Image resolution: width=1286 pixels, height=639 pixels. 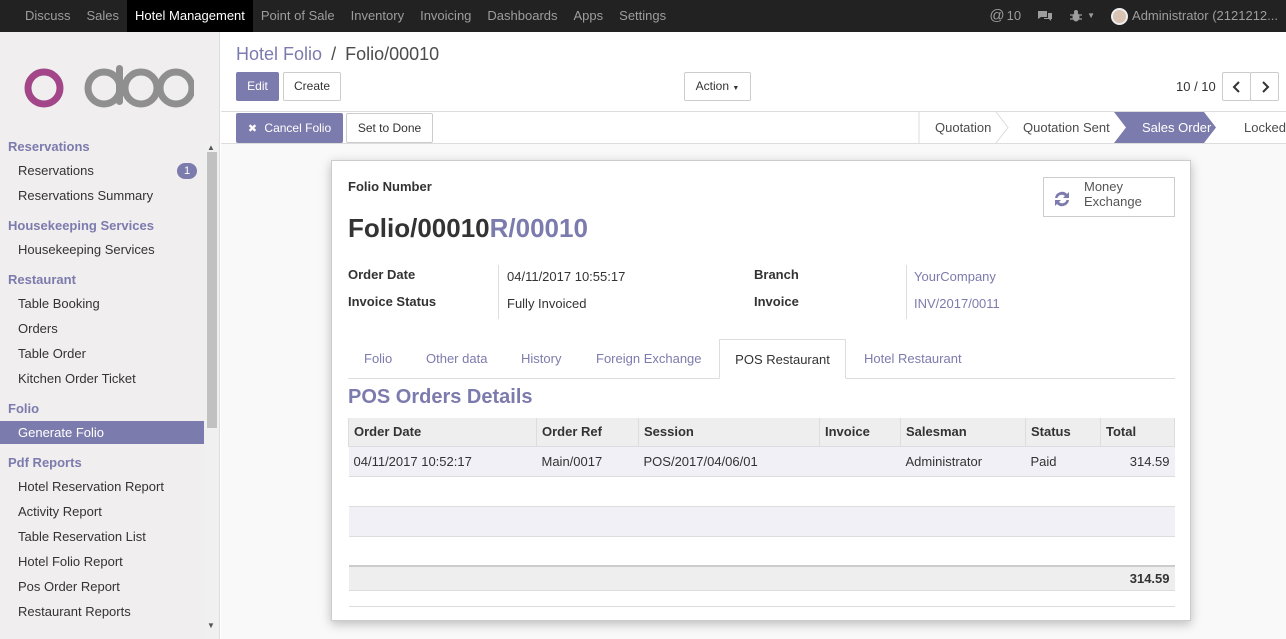 I want to click on stage-quotation-sent: Quotation Sent, so click(x=1066, y=127).